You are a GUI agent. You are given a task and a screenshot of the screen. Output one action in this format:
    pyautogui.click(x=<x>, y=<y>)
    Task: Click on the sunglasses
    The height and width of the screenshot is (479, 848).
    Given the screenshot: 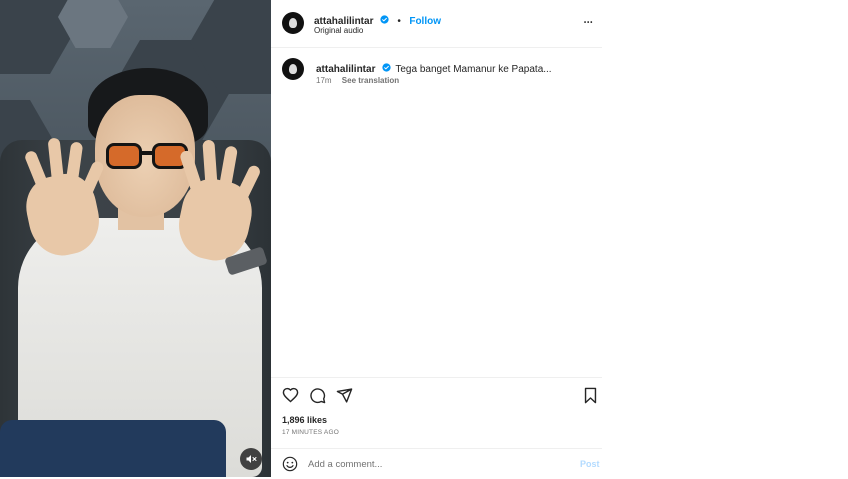 What is the action you would take?
    pyautogui.click(x=148, y=157)
    